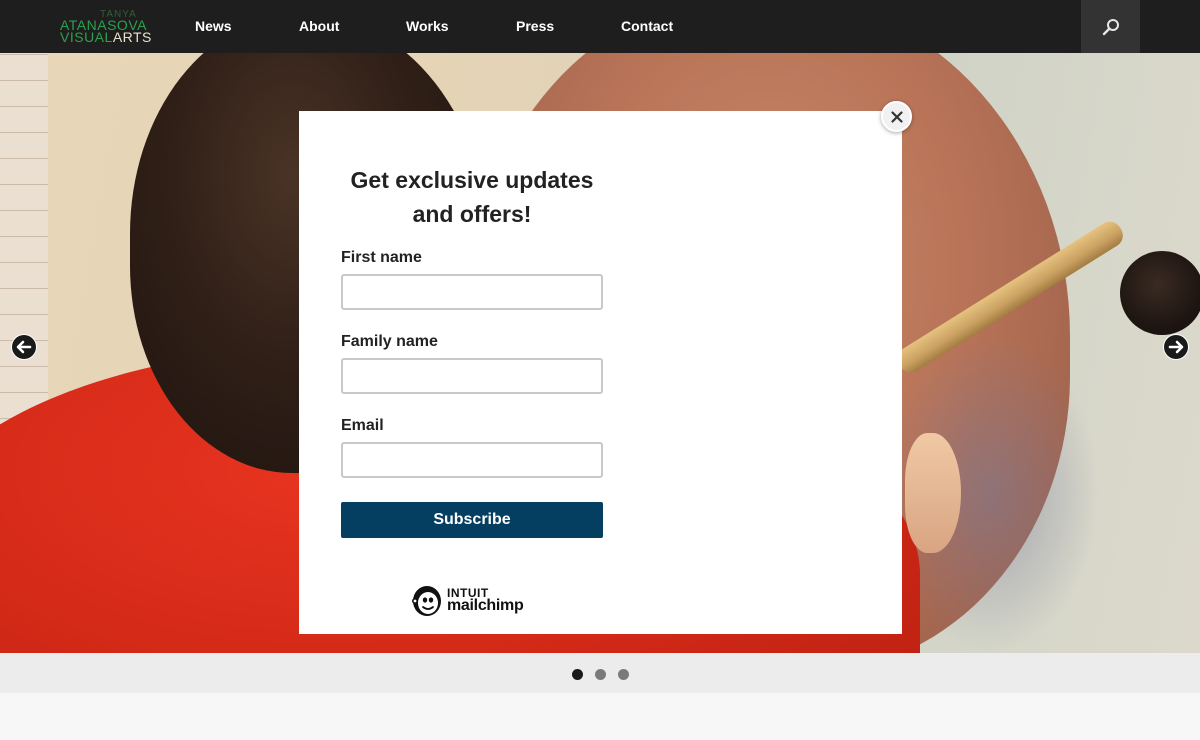 The height and width of the screenshot is (740, 1200). What do you see at coordinates (381, 257) in the screenshot?
I see `first-name-label: First name` at bounding box center [381, 257].